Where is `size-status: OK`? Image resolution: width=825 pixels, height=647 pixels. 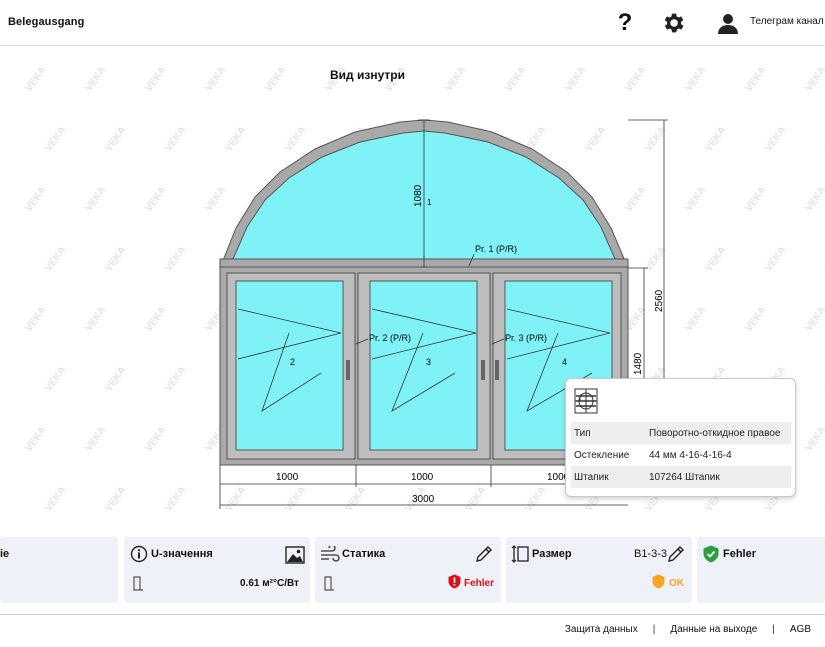
size-status: OK is located at coordinates (676, 583).